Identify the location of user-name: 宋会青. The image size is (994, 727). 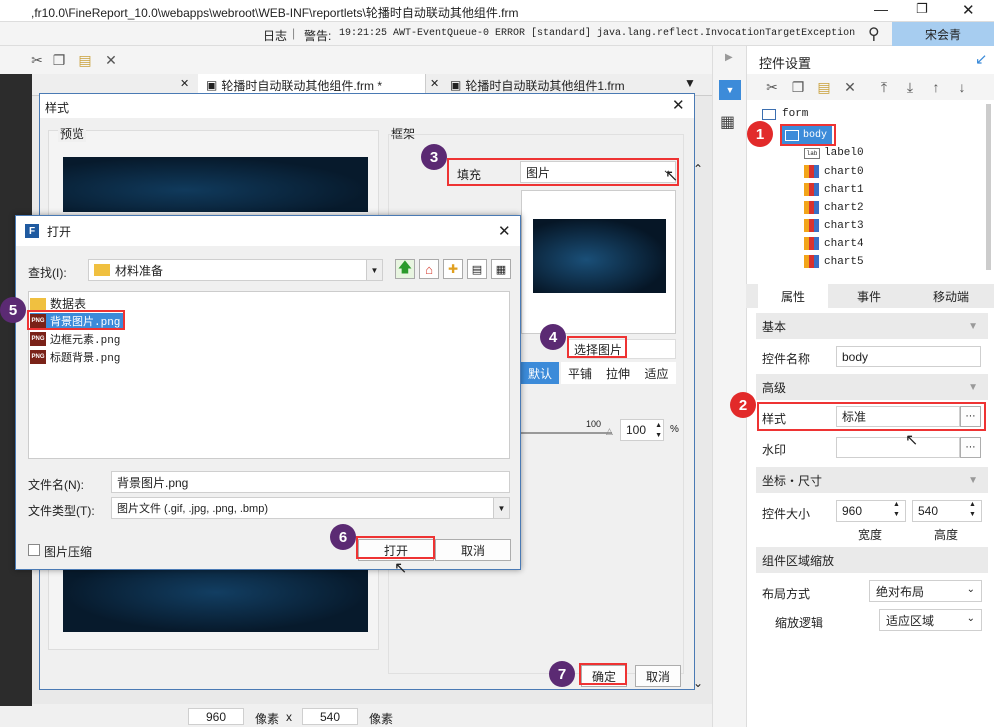
(942, 34).